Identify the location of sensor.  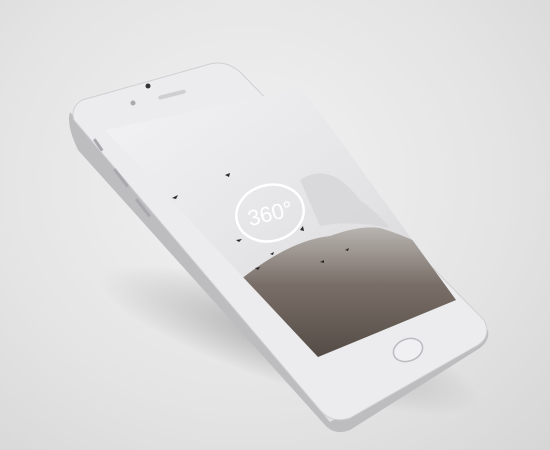
(133, 103).